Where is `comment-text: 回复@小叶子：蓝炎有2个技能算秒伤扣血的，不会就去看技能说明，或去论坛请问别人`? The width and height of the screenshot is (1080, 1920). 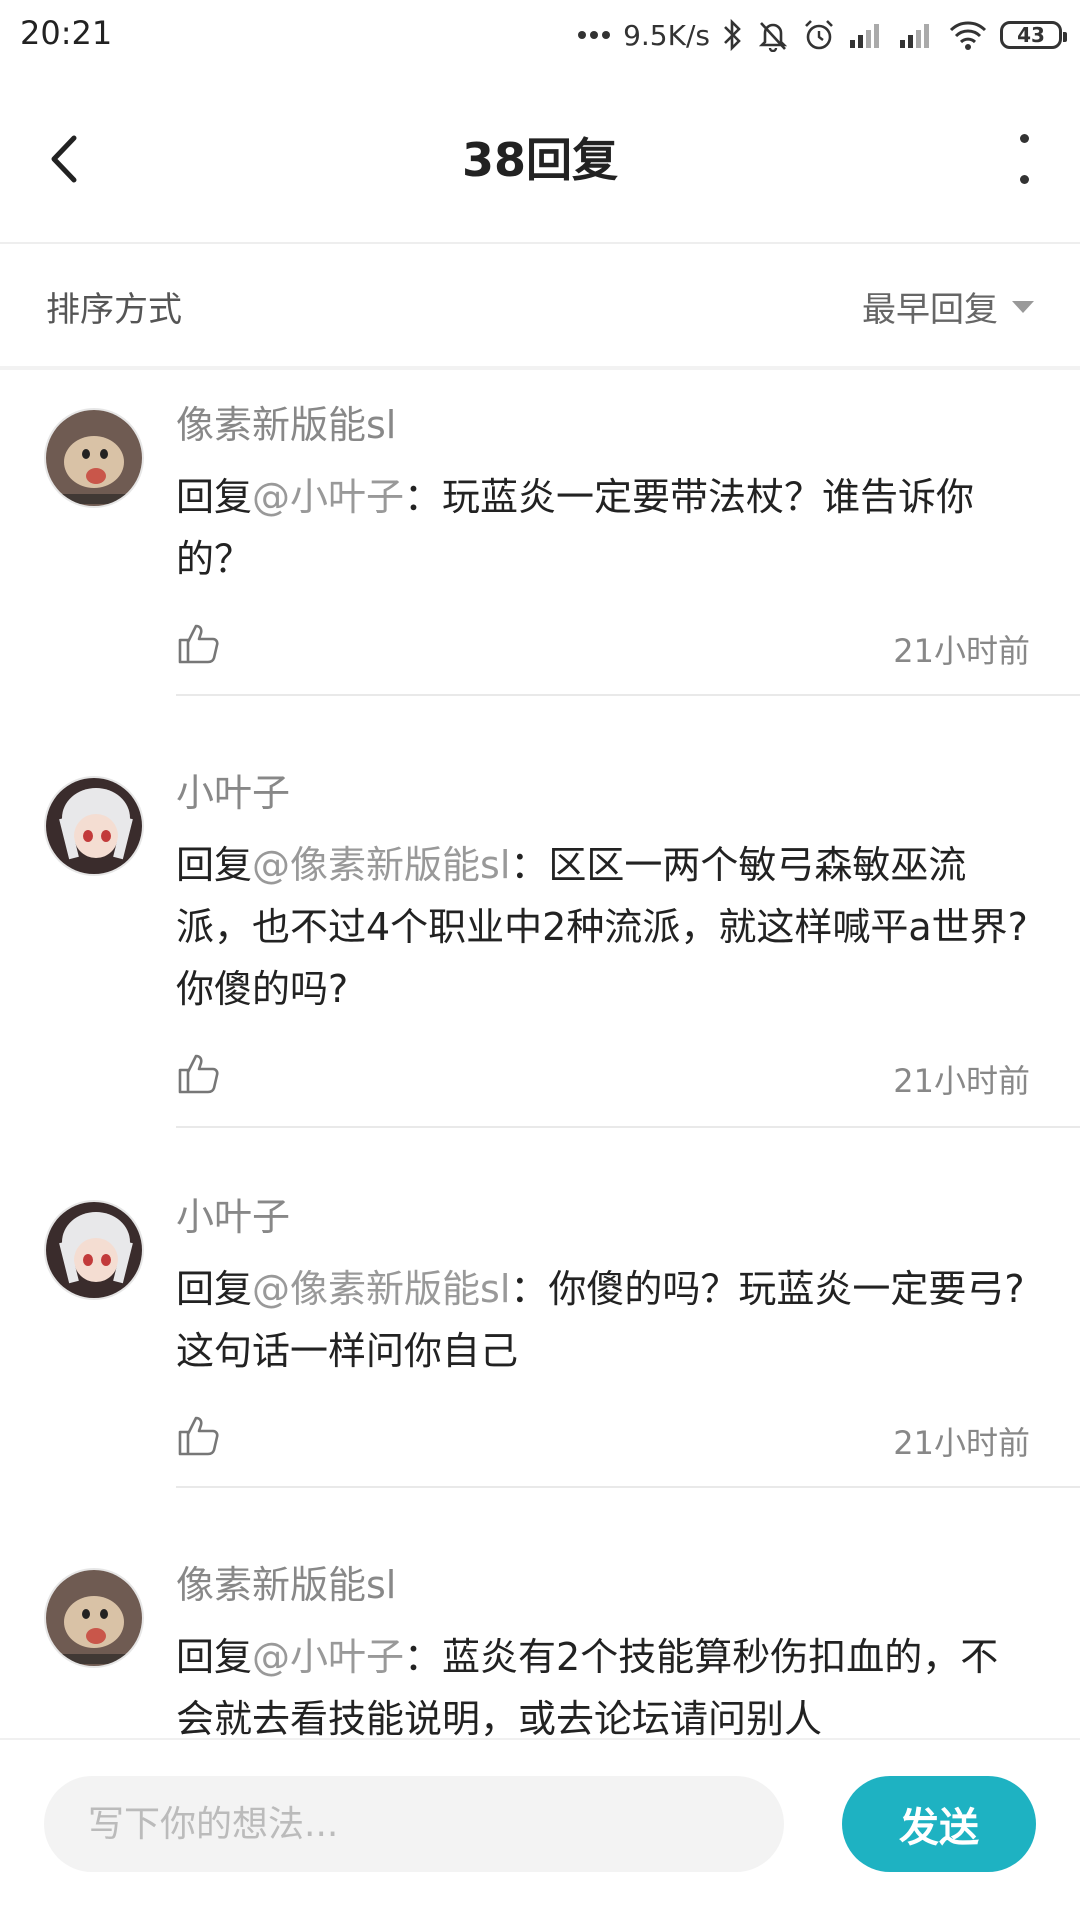 comment-text: 回复@小叶子：蓝炎有2个技能算秒伤扣血的，不会就去看技能说明，或去论坛请问别人 is located at coordinates (603, 1688).